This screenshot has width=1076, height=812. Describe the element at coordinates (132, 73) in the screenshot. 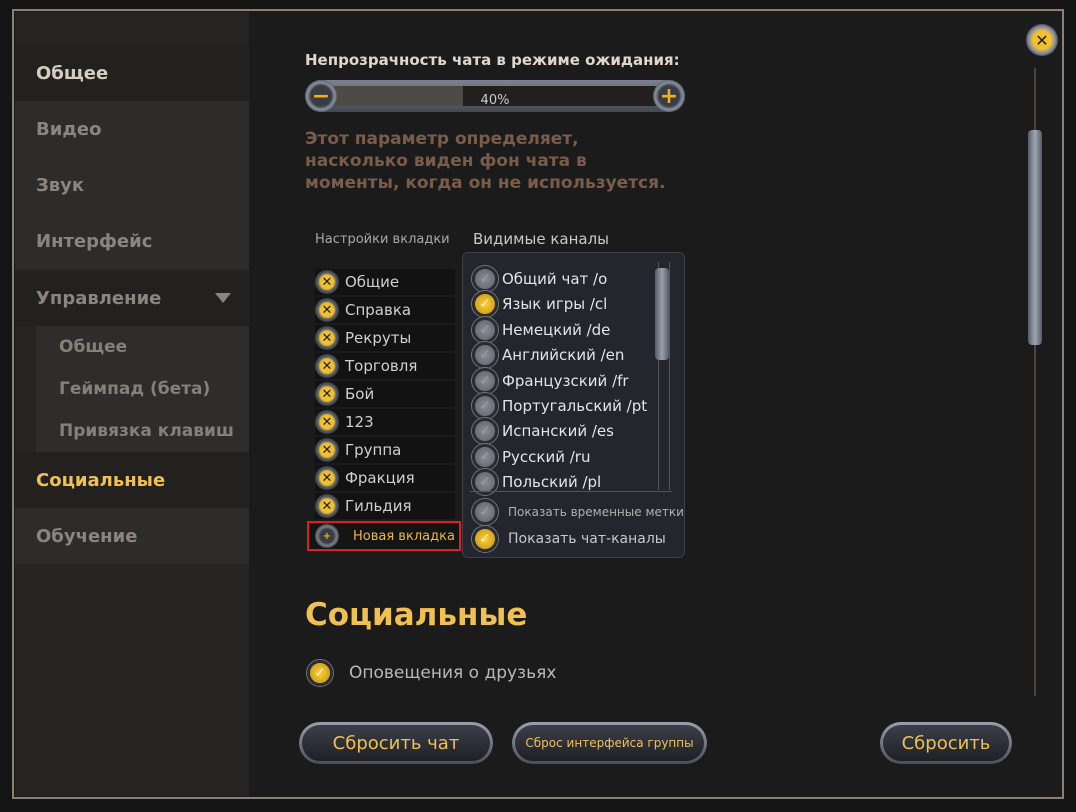

I see `sidebar-item: Общее` at that location.